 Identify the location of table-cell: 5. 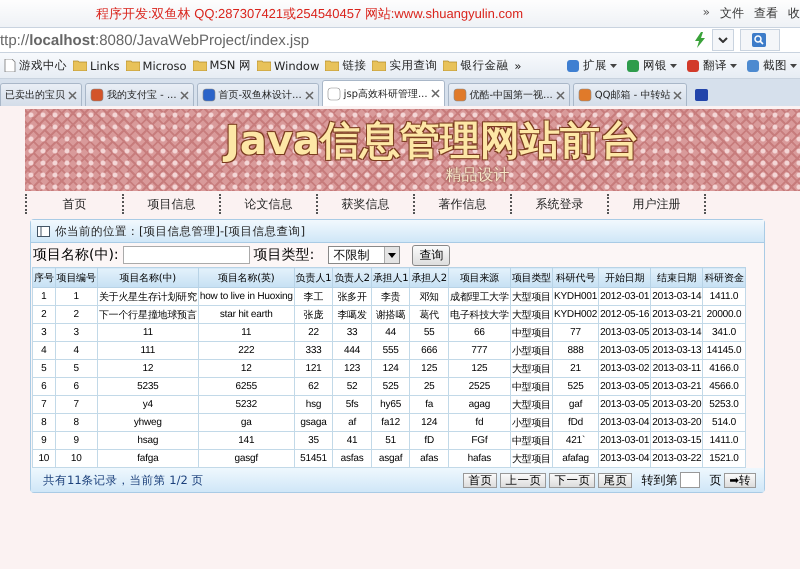
(44, 369).